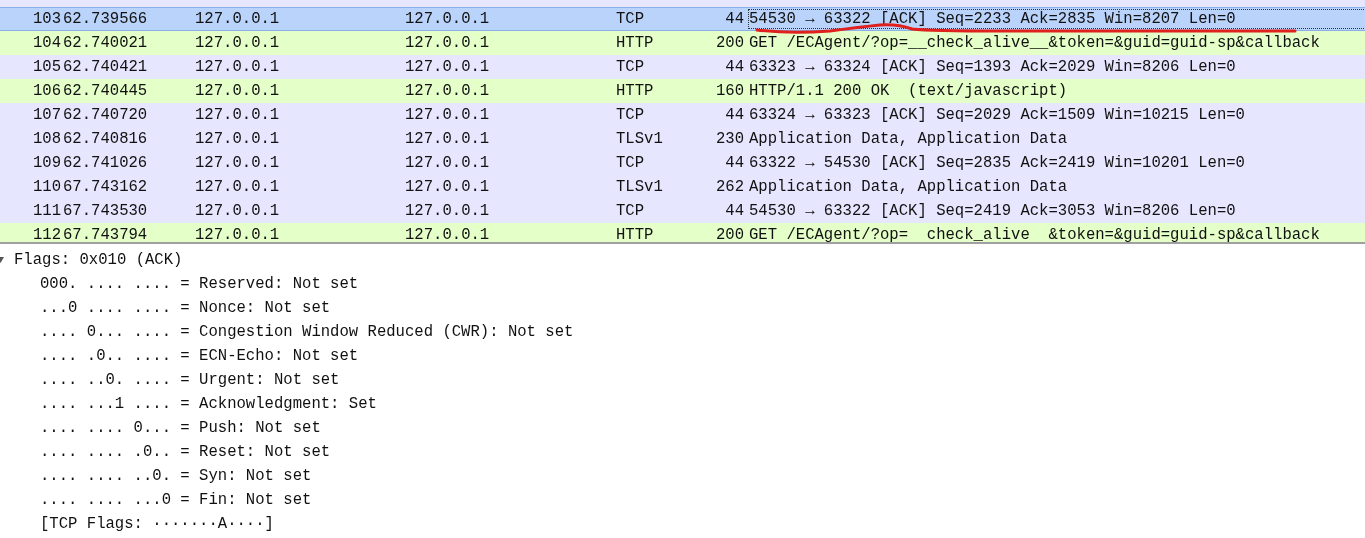  I want to click on table-cell-text: 63324 → 63323 [ACK] Seq=2029 Ack=1509 Win=10215 Len=0, so click(997, 115).